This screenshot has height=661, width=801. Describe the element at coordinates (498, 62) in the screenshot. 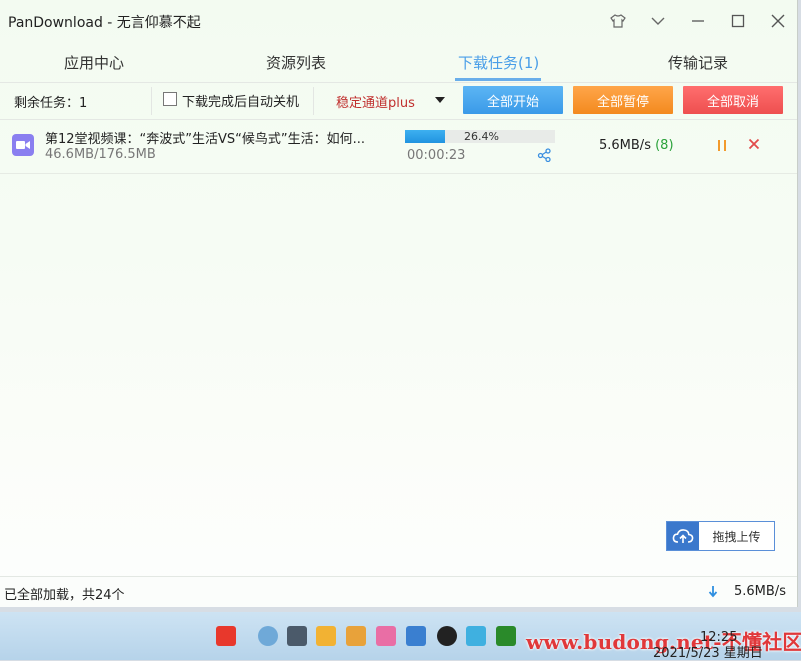

I see `tab-download-tasks: 下载任务(1)` at that location.